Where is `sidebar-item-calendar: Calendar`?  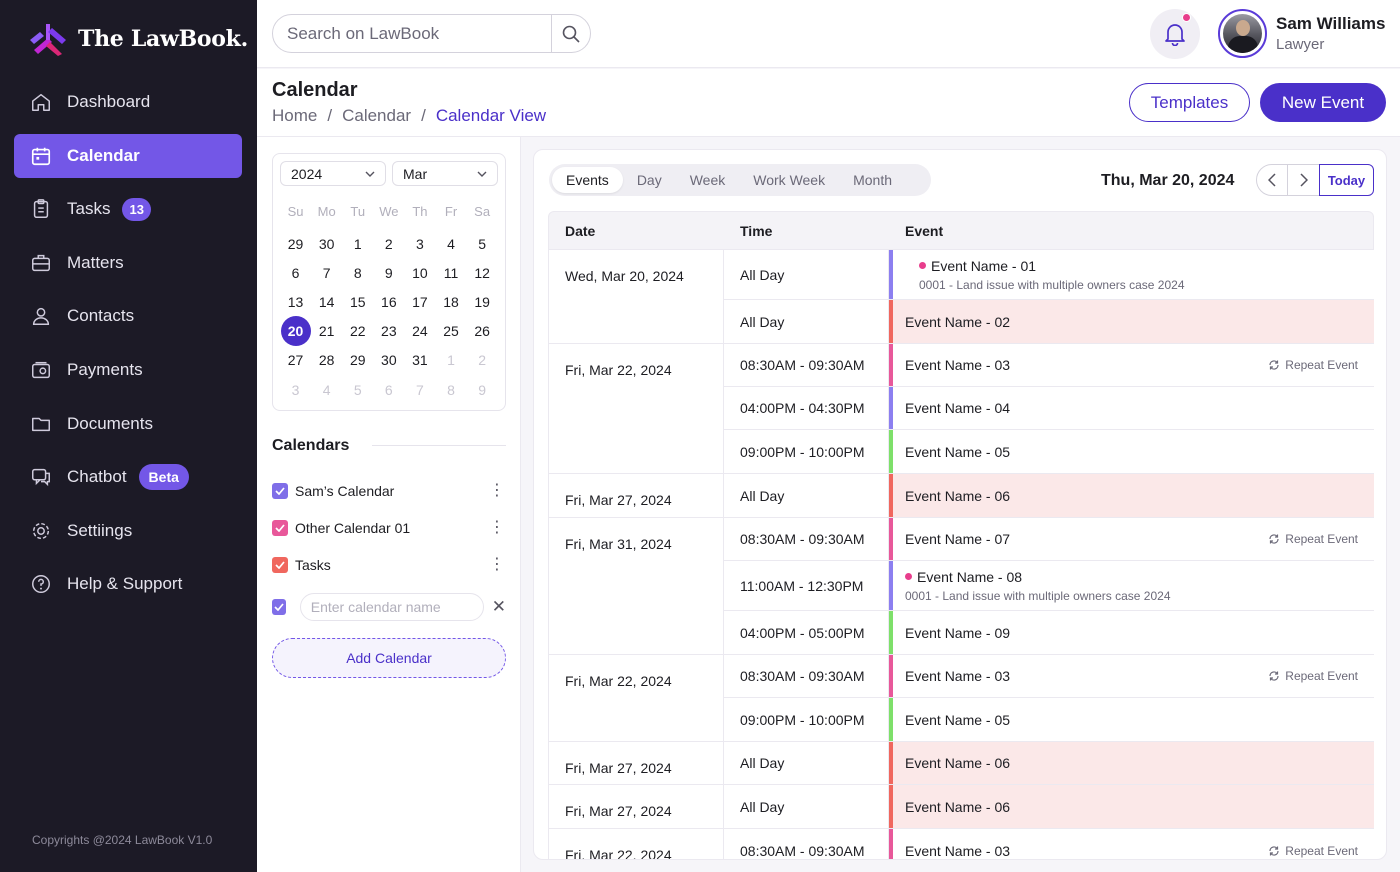
sidebar-item-calendar: Calendar is located at coordinates (128, 155).